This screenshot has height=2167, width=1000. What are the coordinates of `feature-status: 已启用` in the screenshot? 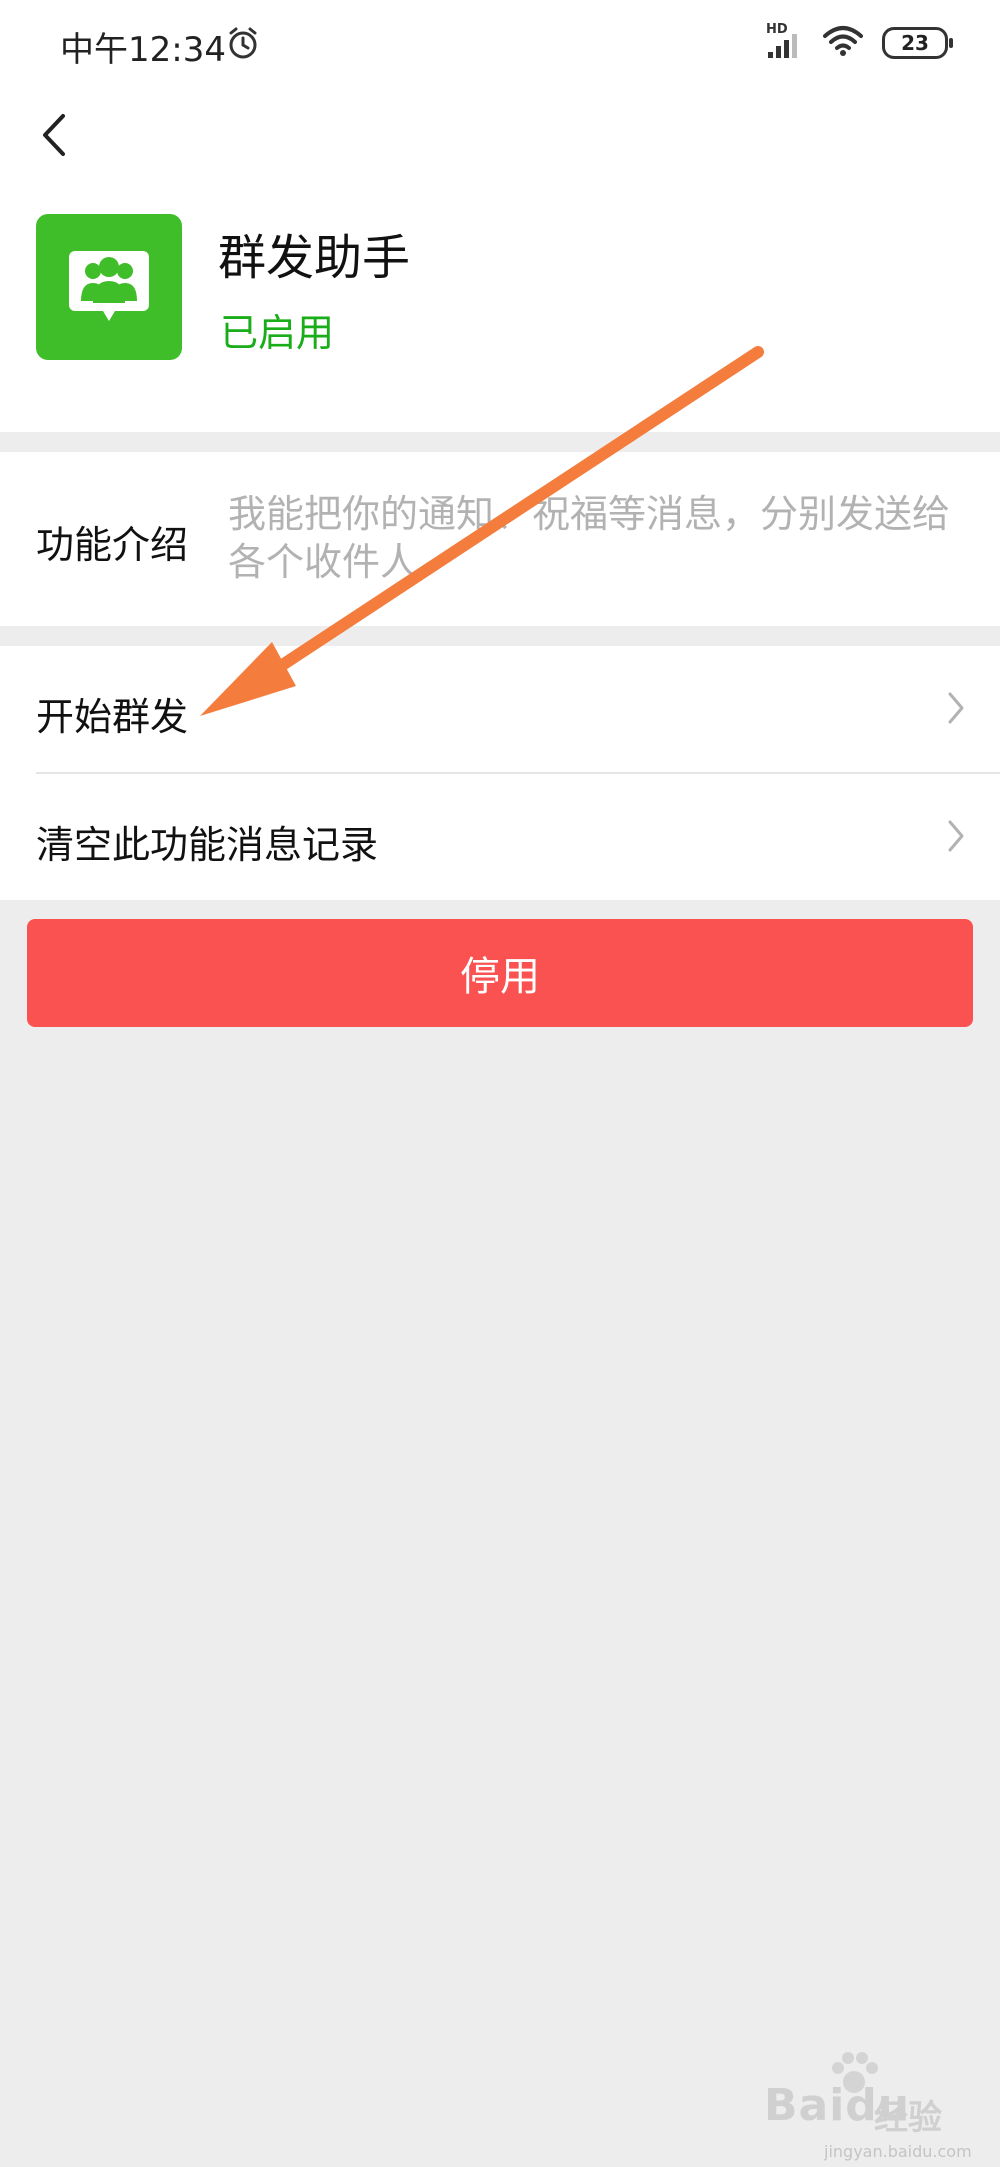 It's located at (277, 333).